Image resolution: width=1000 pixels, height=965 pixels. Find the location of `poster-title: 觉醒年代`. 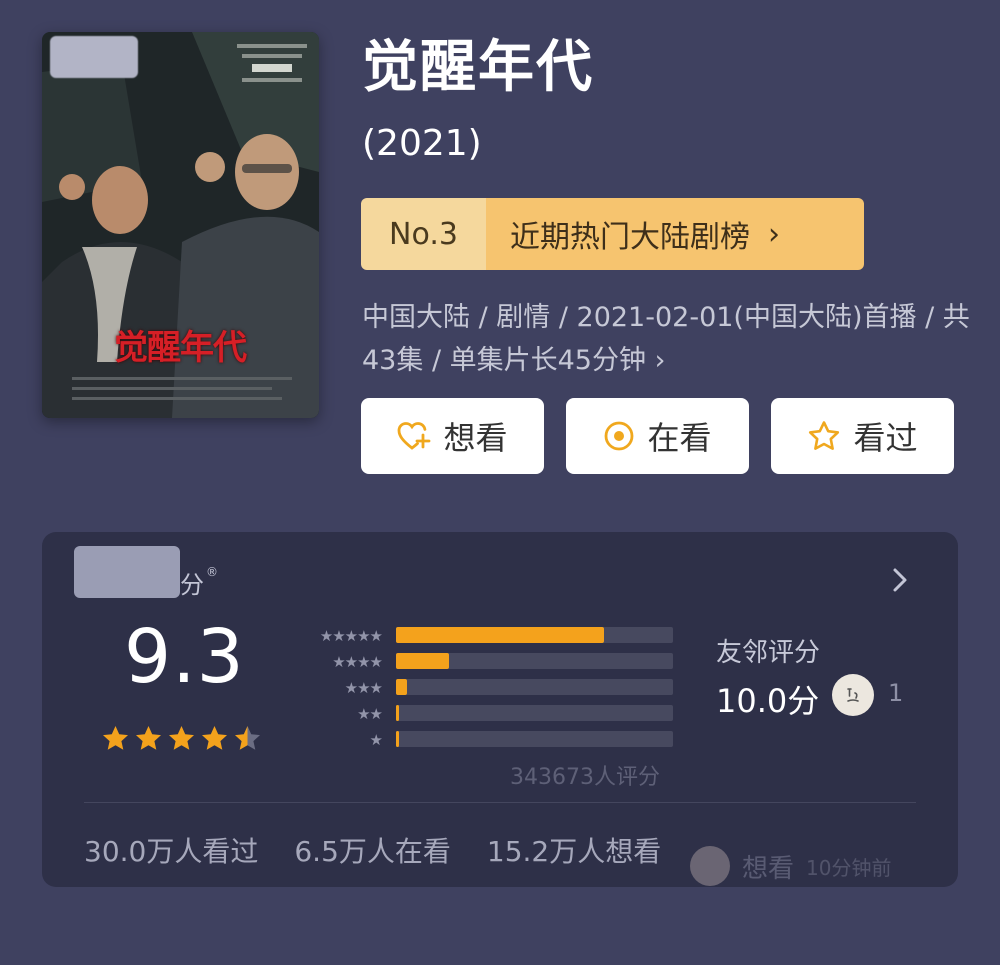

poster-title: 觉醒年代 is located at coordinates (180, 348).